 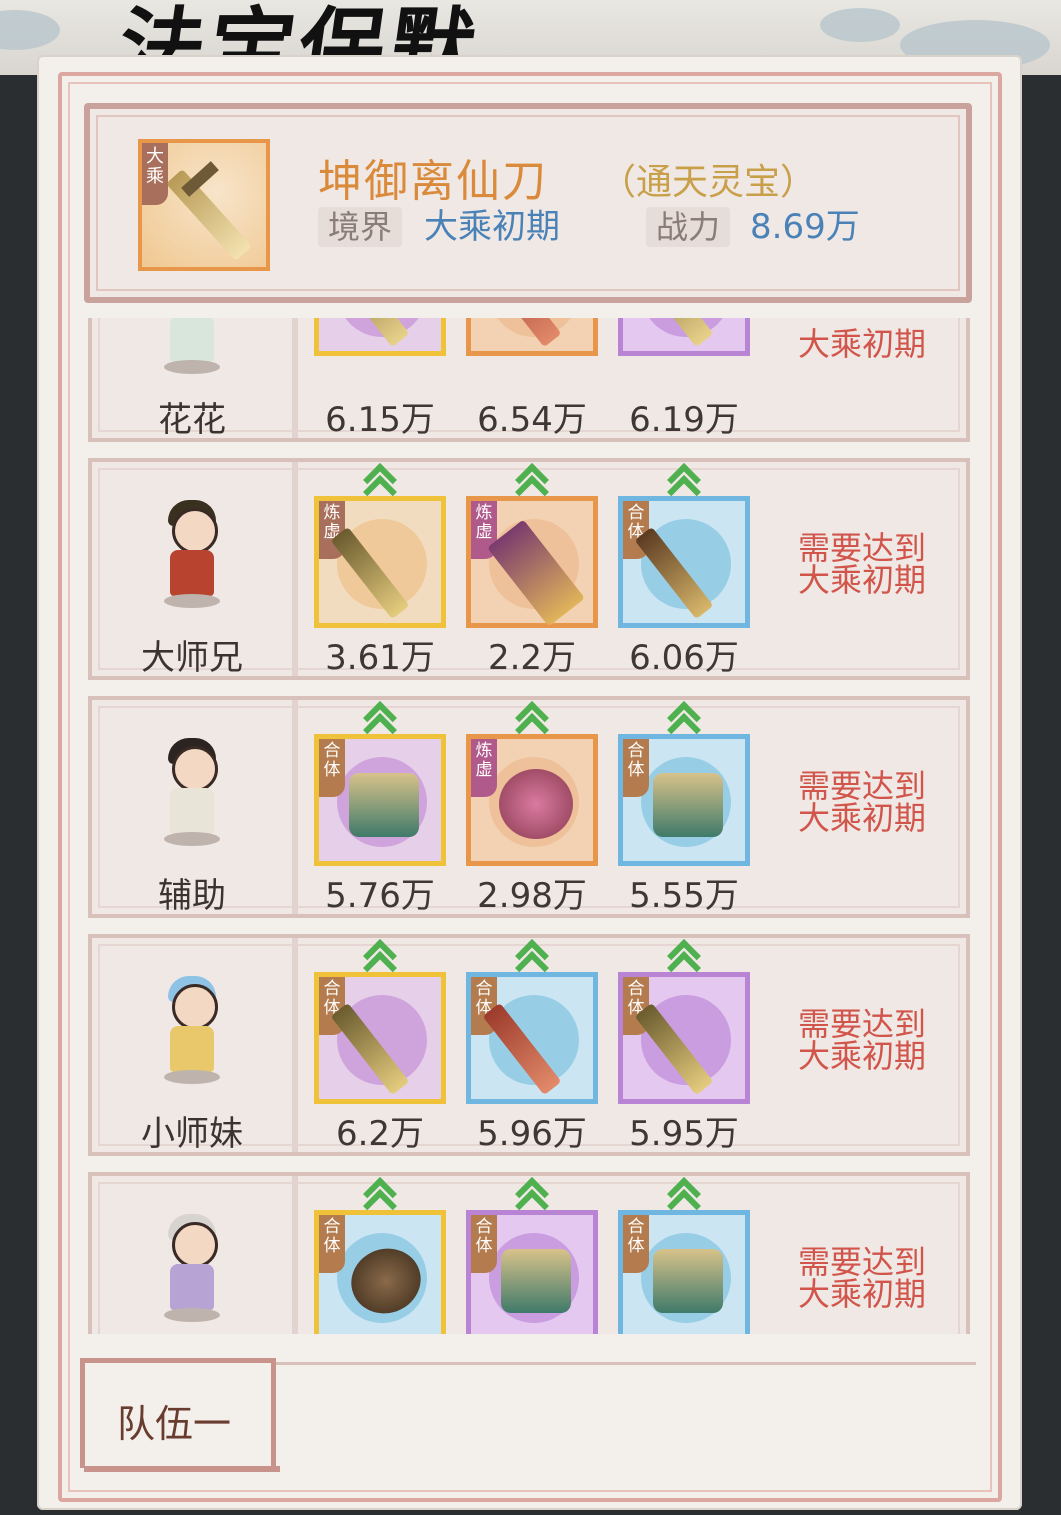 What do you see at coordinates (684, 420) in the screenshot?
I see `power-value: 6.19万` at bounding box center [684, 420].